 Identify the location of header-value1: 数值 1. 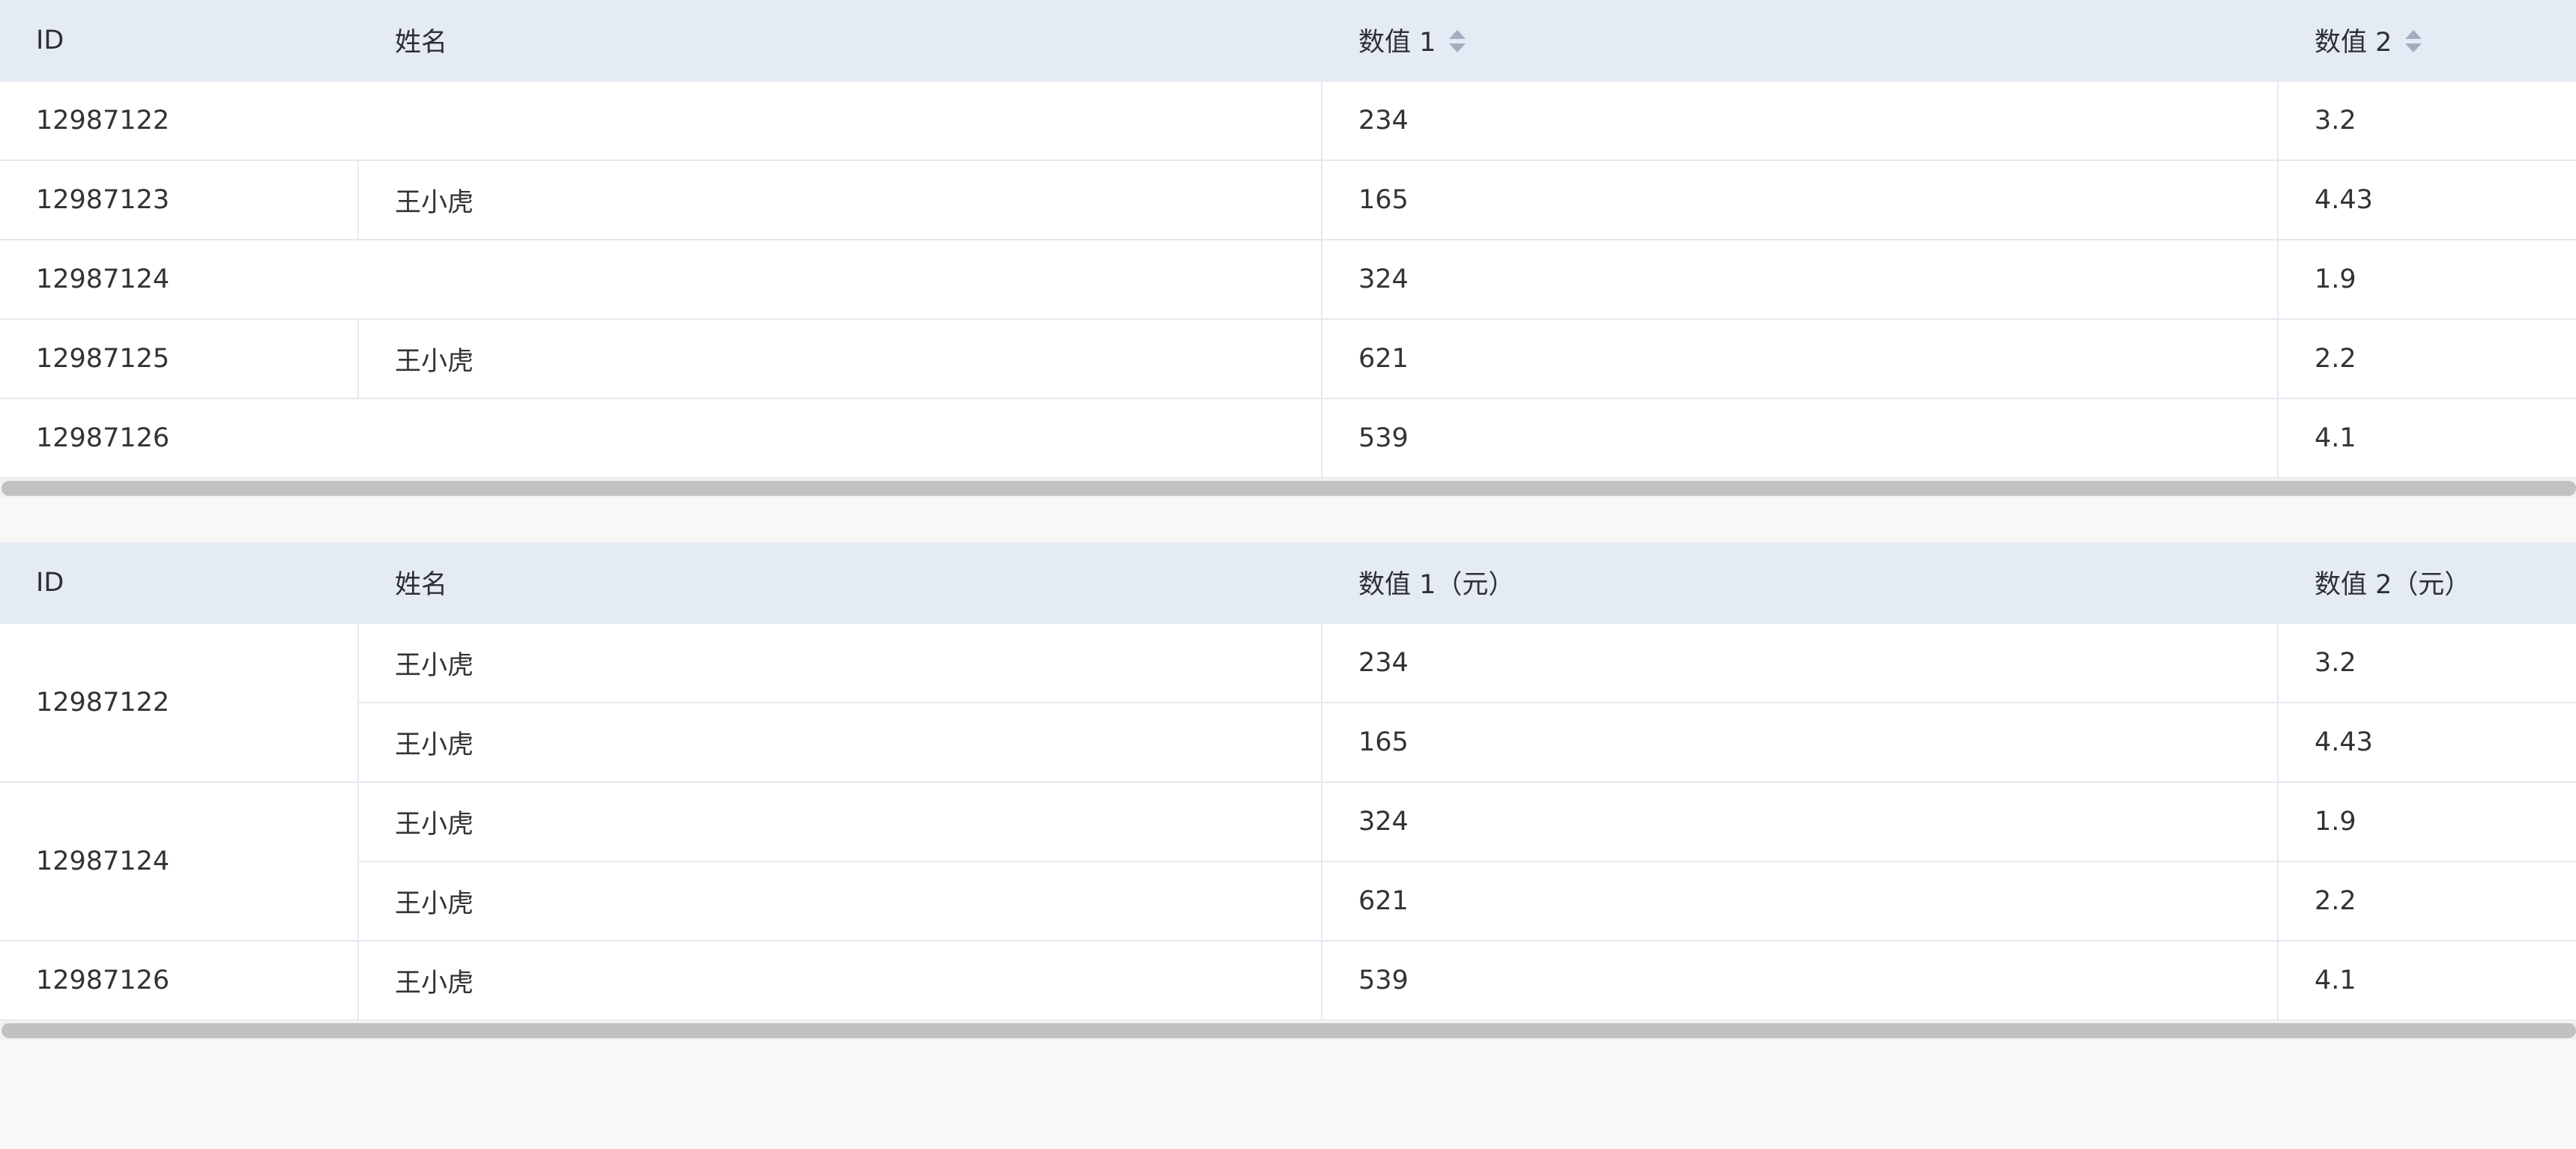
(1800, 41).